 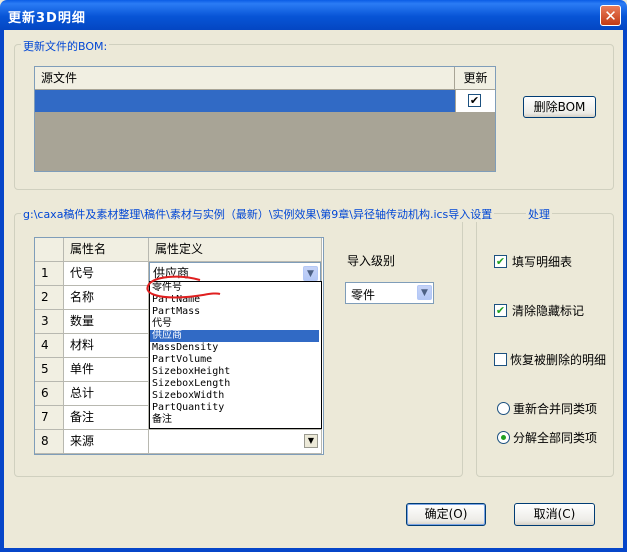 I want to click on split-all-radio, so click(x=503, y=437).